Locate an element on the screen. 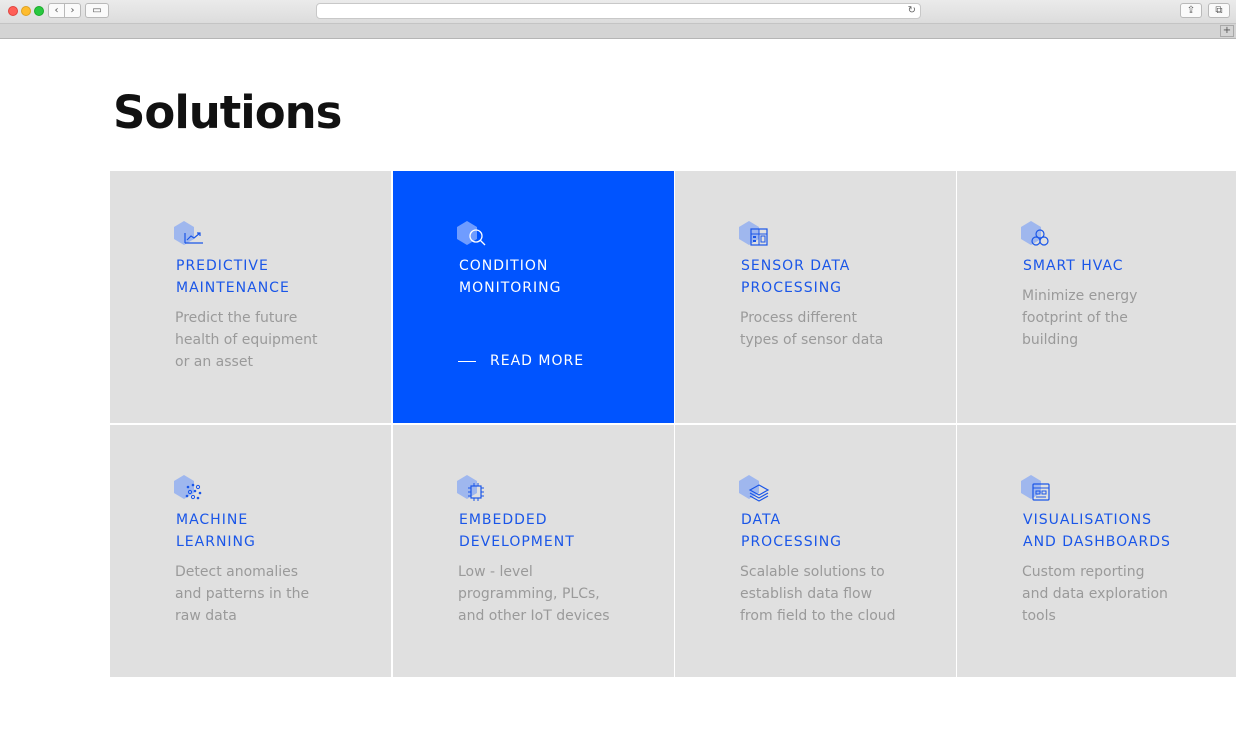  reload-icon: ↻ is located at coordinates (912, 11).